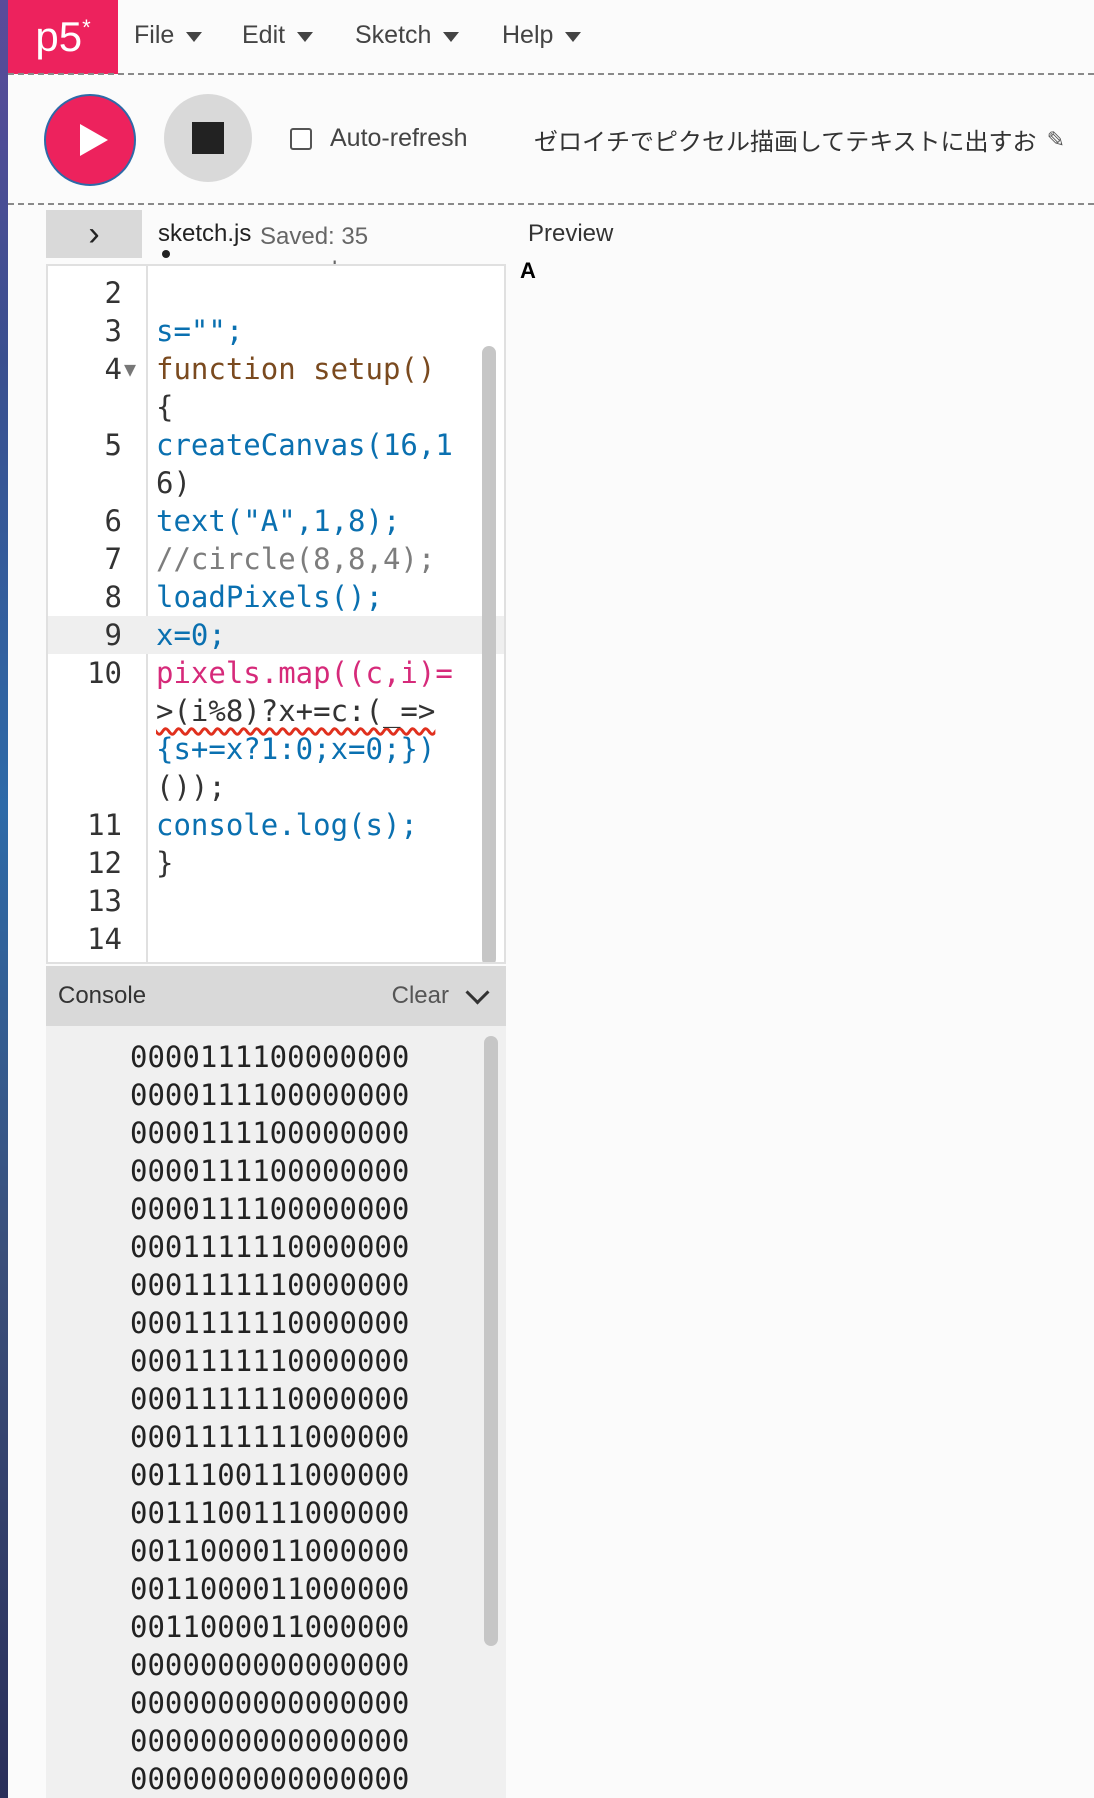 Image resolution: width=1094 pixels, height=1798 pixels. What do you see at coordinates (296, 369) in the screenshot?
I see `code-text: function setup()` at bounding box center [296, 369].